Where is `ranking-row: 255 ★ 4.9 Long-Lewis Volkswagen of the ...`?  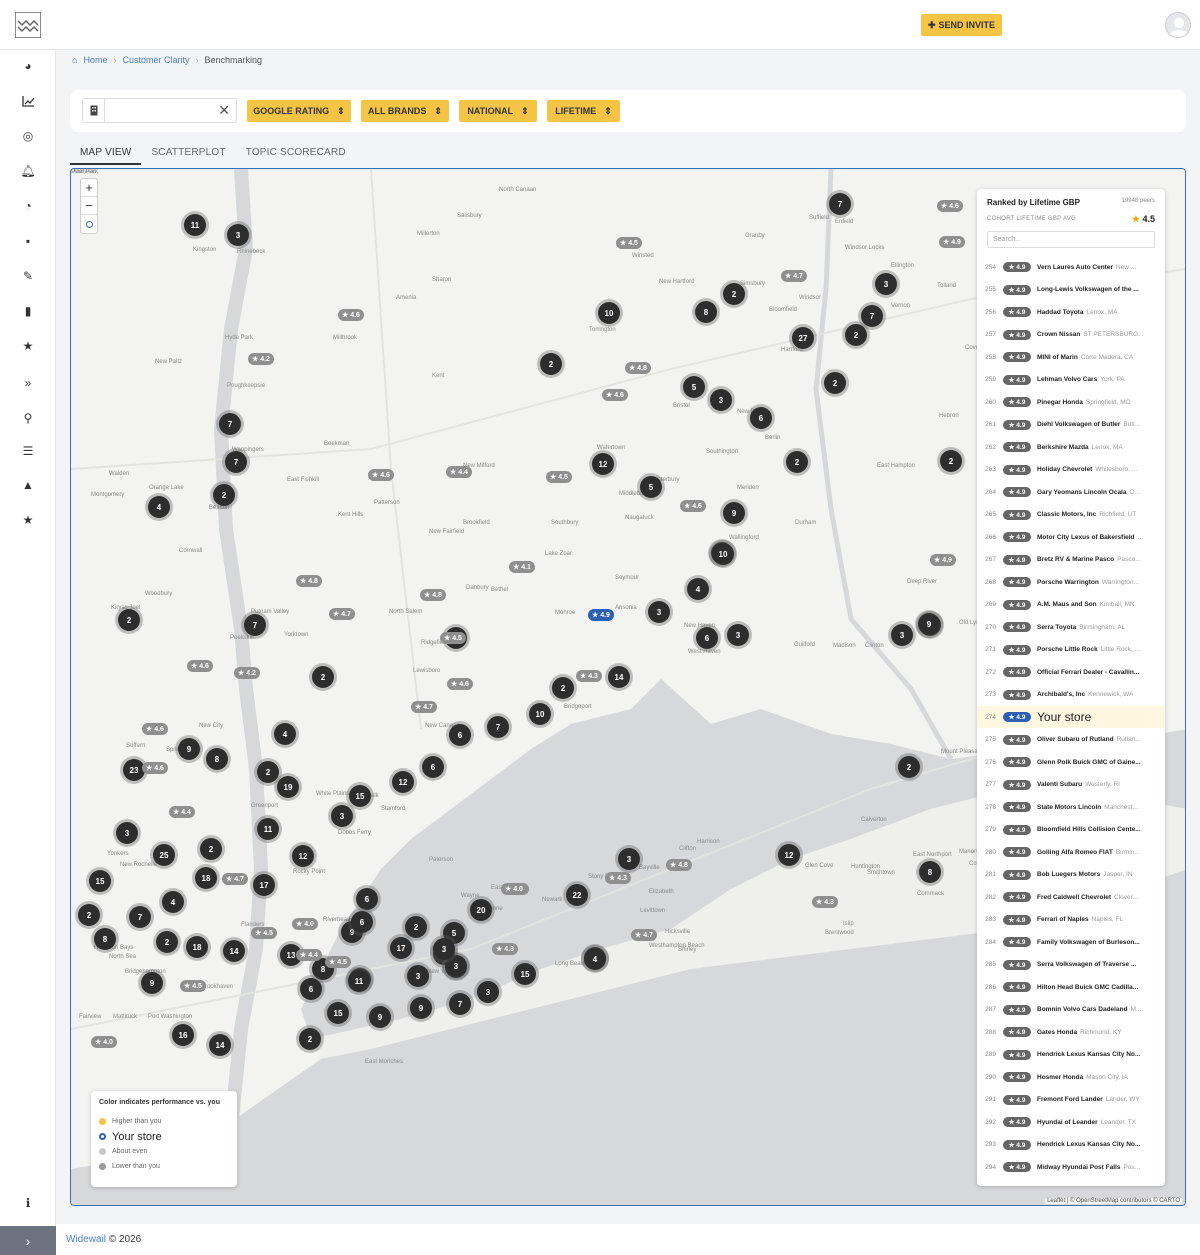
ranking-row: 255 ★ 4.9 Long-Lewis Volkswagen of the ... is located at coordinates (1071, 290).